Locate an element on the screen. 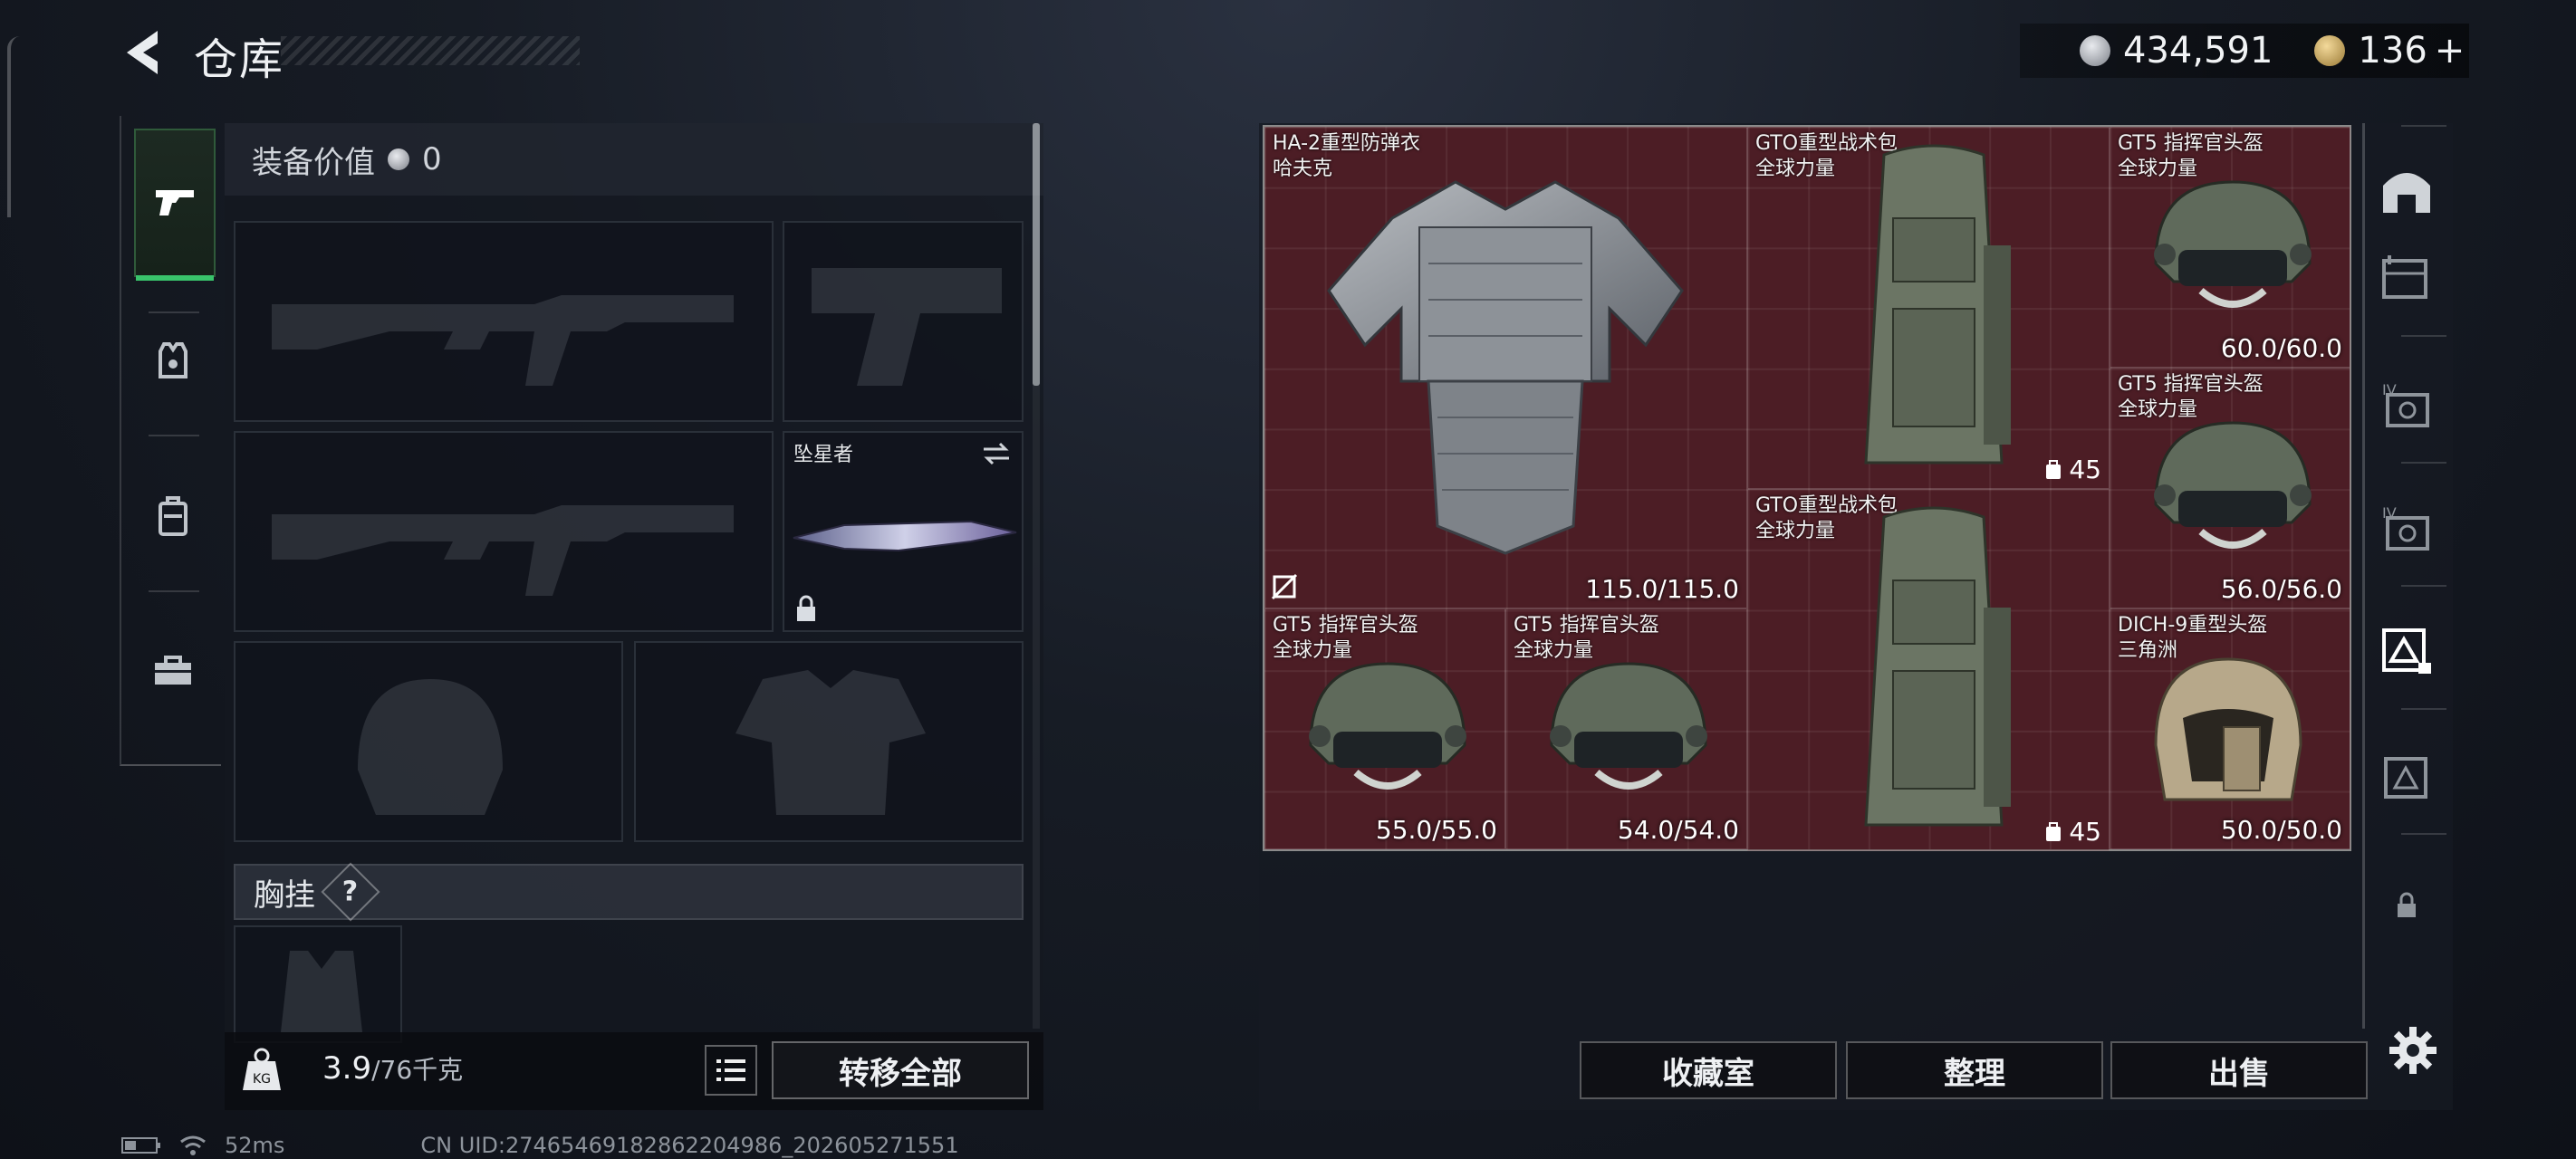 The image size is (2576, 1159). chest-rig-slot is located at coordinates (318, 984).